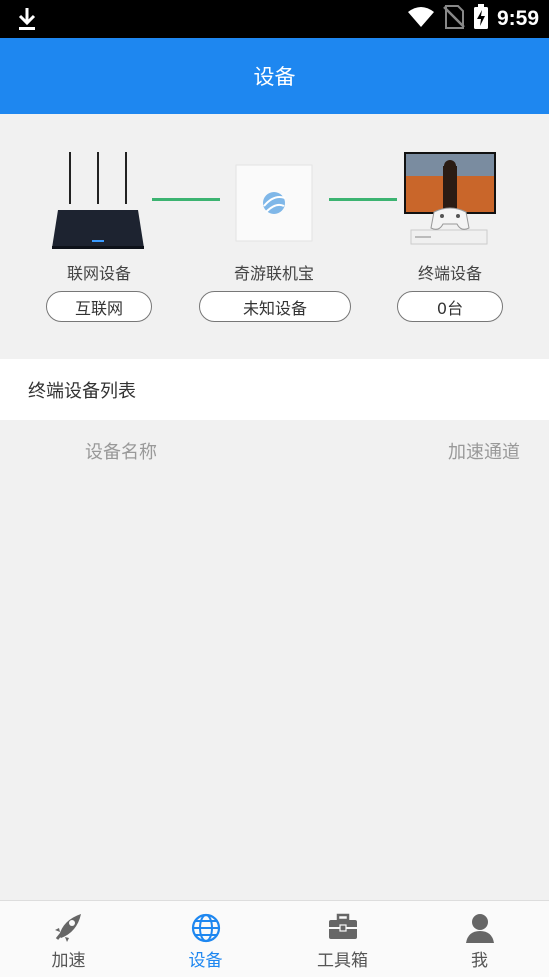 This screenshot has width=549, height=977. I want to click on device-list-title: 终端设备列表, so click(274, 389).